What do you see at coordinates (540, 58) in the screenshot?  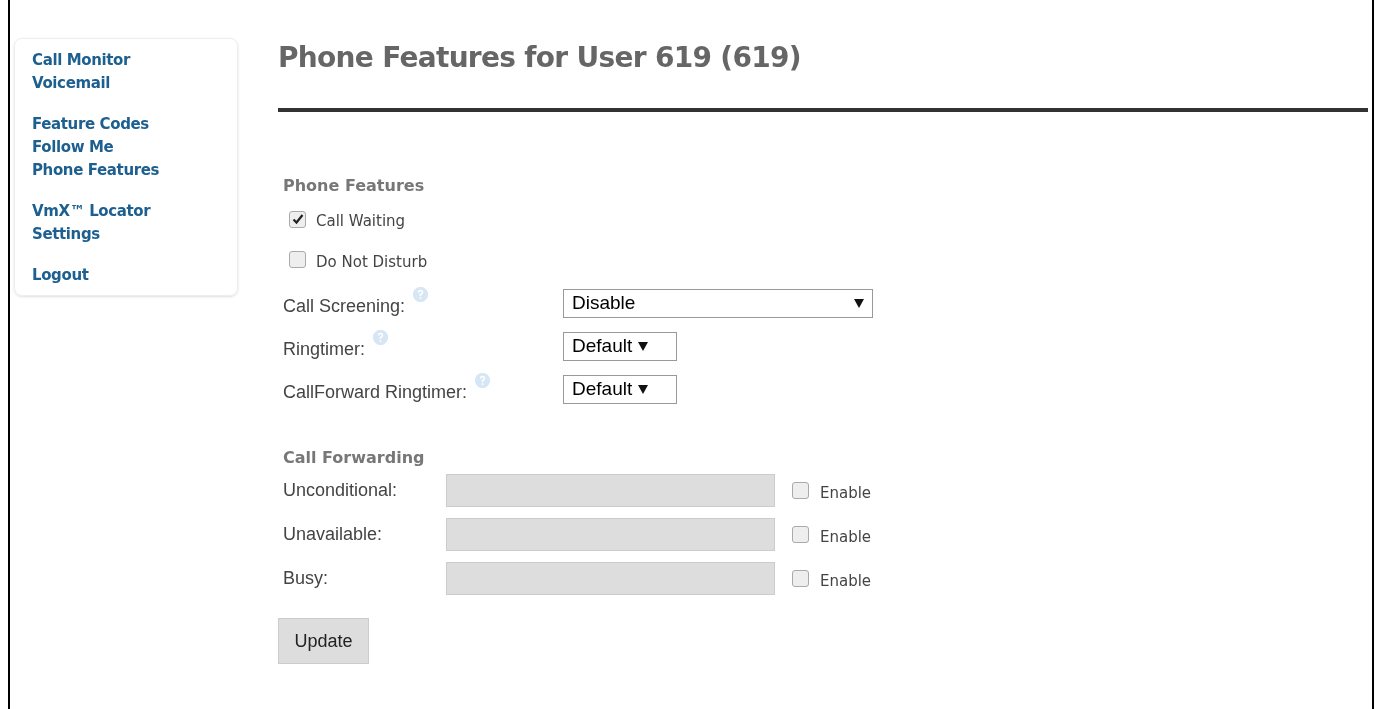 I see `page-title: Phone Features for User 619 (619)` at bounding box center [540, 58].